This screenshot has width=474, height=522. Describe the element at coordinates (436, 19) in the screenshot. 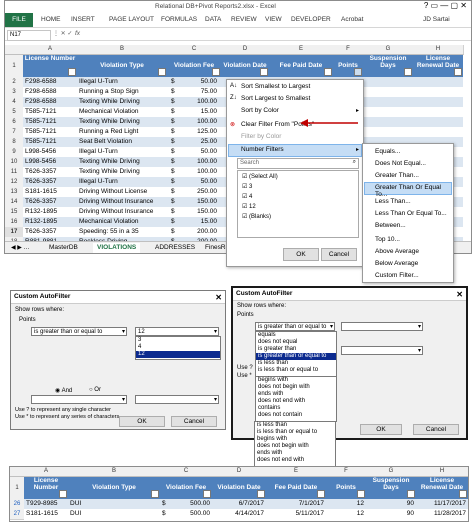

I see `user-name: JD Sartai` at that location.